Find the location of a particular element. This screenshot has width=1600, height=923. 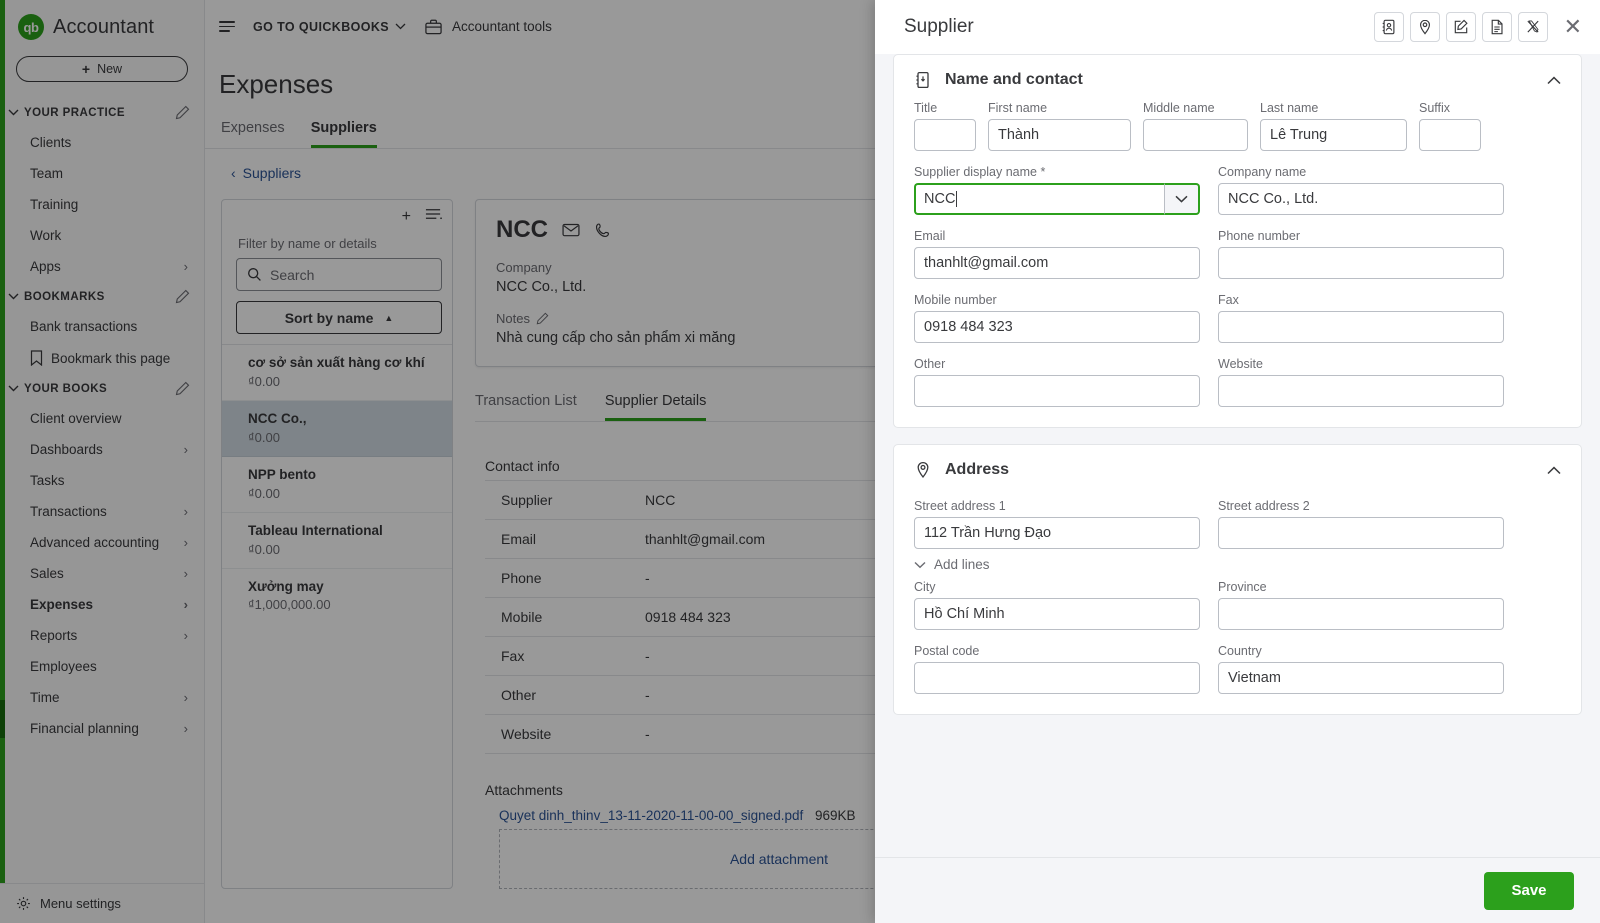

field-company-name: Company name NCC Co., Ltd. is located at coordinates (1361, 190).